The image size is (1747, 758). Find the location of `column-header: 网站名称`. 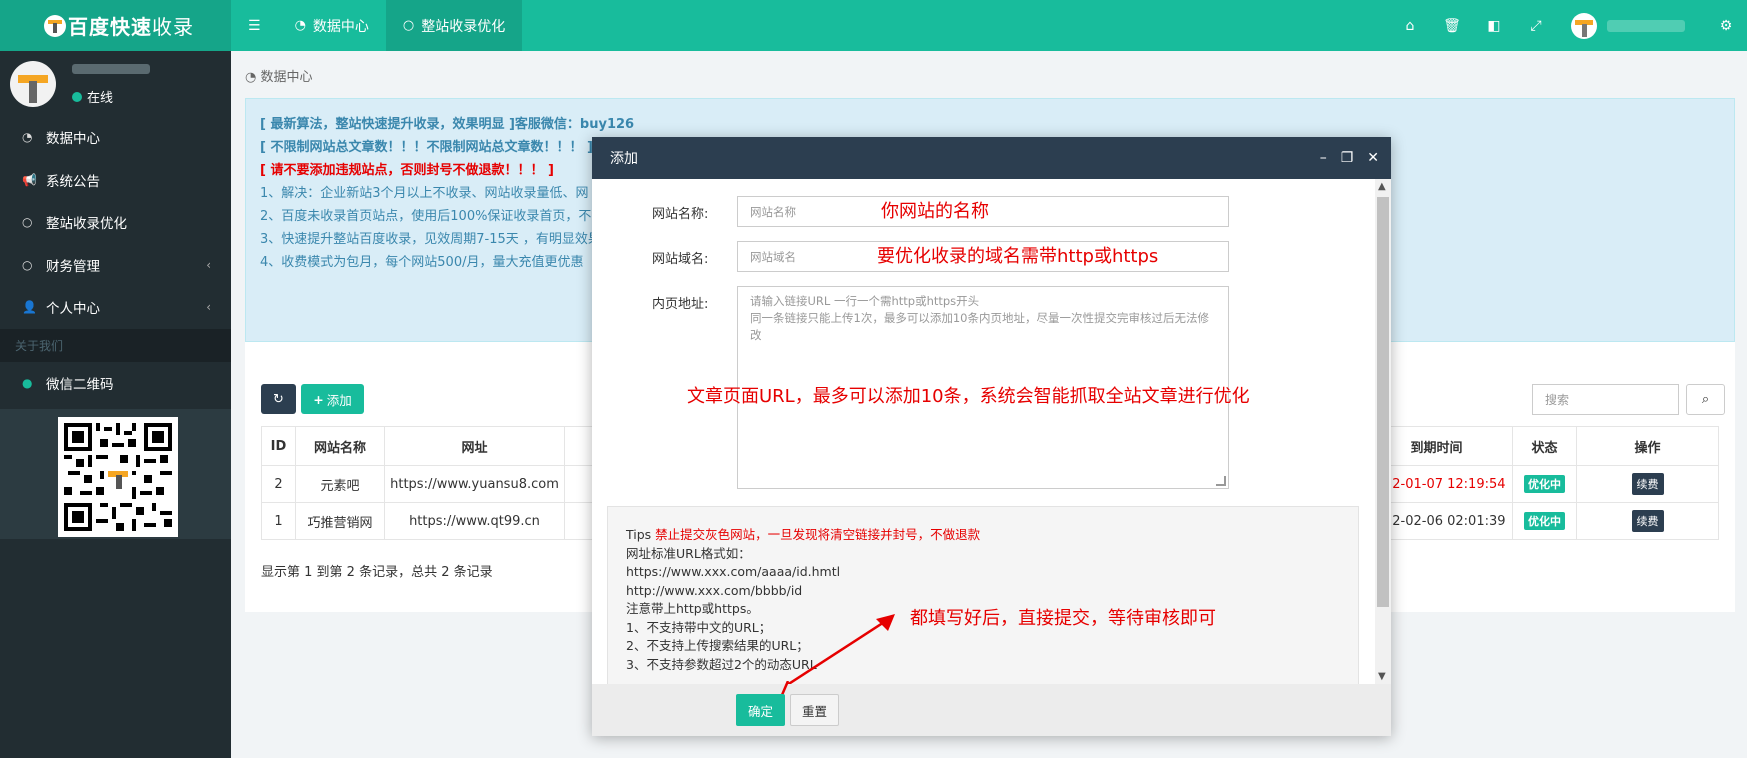

column-header: 网站名称 is located at coordinates (340, 446).